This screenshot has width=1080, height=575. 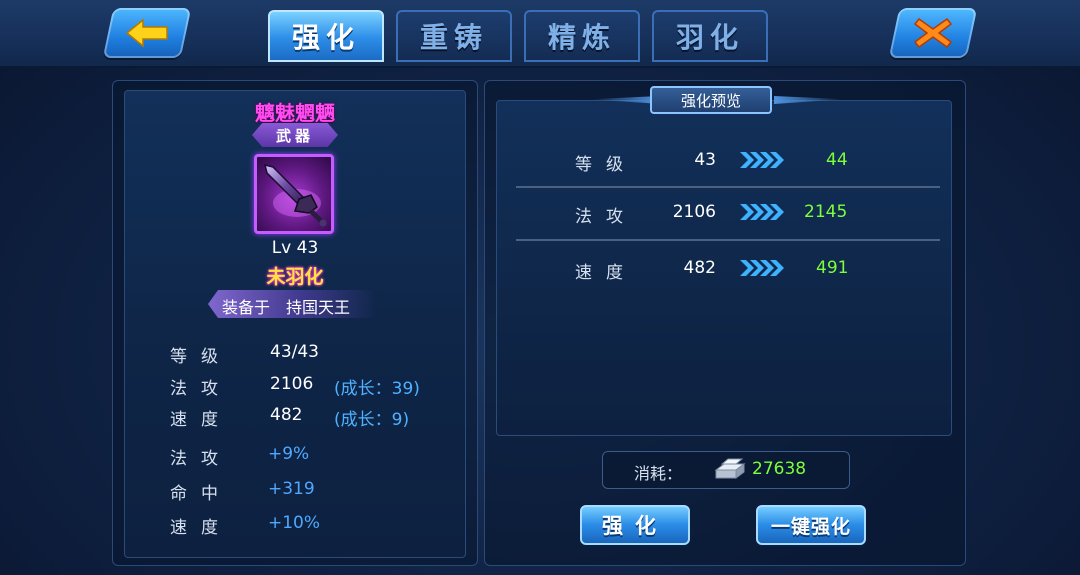 I want to click on preview-stat-name: 等级, so click(x=606, y=165).